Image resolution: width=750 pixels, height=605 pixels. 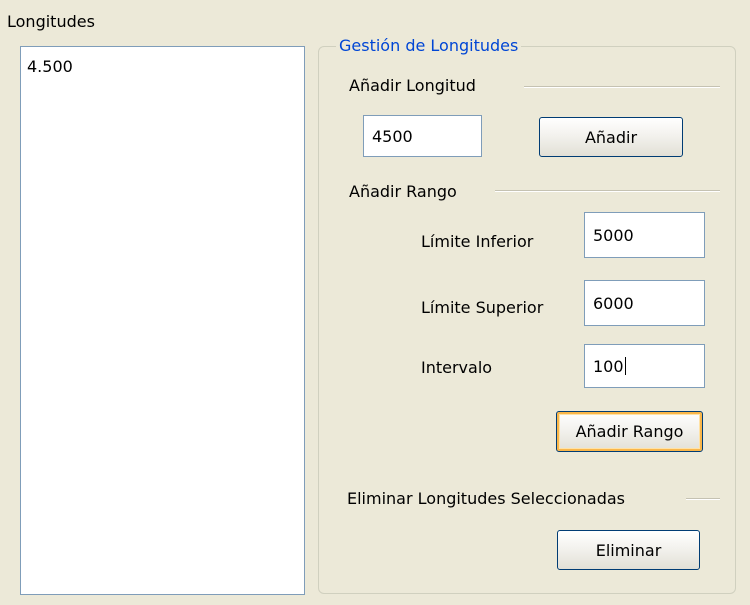 I want to click on delete-button: Eliminar, so click(x=628, y=550).